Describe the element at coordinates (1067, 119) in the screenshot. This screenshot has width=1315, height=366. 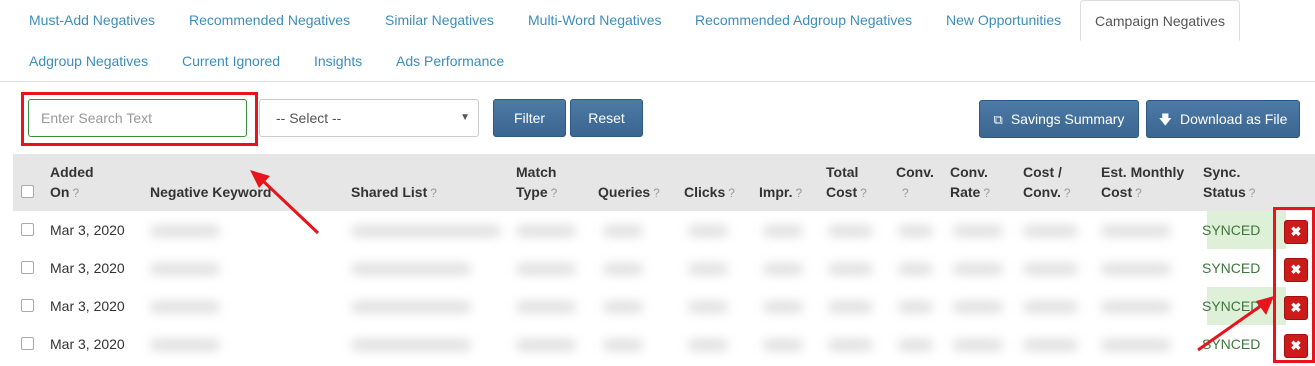
I see `savings-summary-label: Savings Summary` at that location.